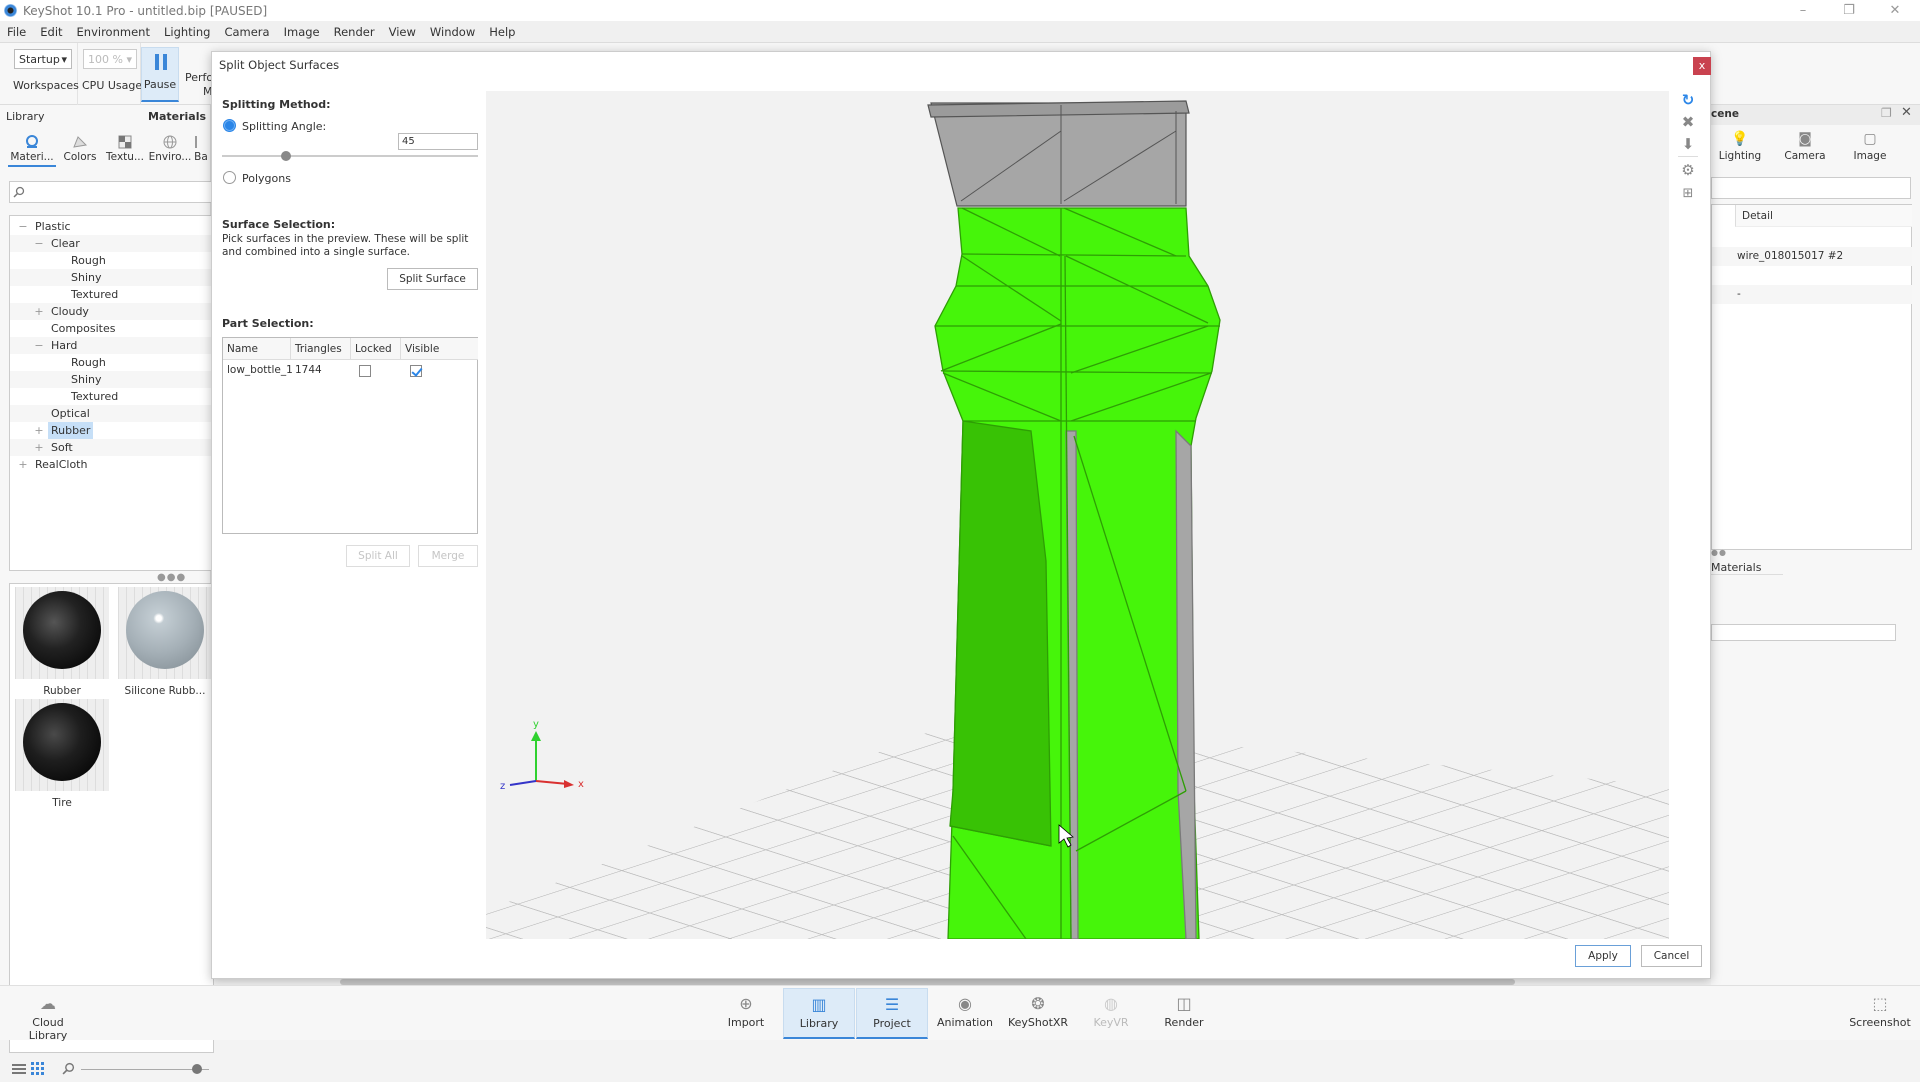  Describe the element at coordinates (1688, 194) in the screenshot. I see `grid-options-icon: ⊞` at that location.